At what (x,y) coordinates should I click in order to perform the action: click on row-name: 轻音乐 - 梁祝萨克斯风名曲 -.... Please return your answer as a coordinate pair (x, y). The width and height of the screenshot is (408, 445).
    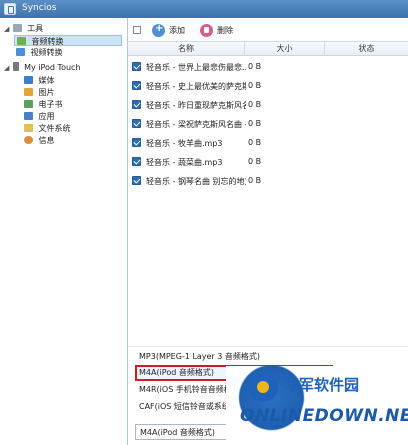
    Looking at the image, I should click on (196, 124).